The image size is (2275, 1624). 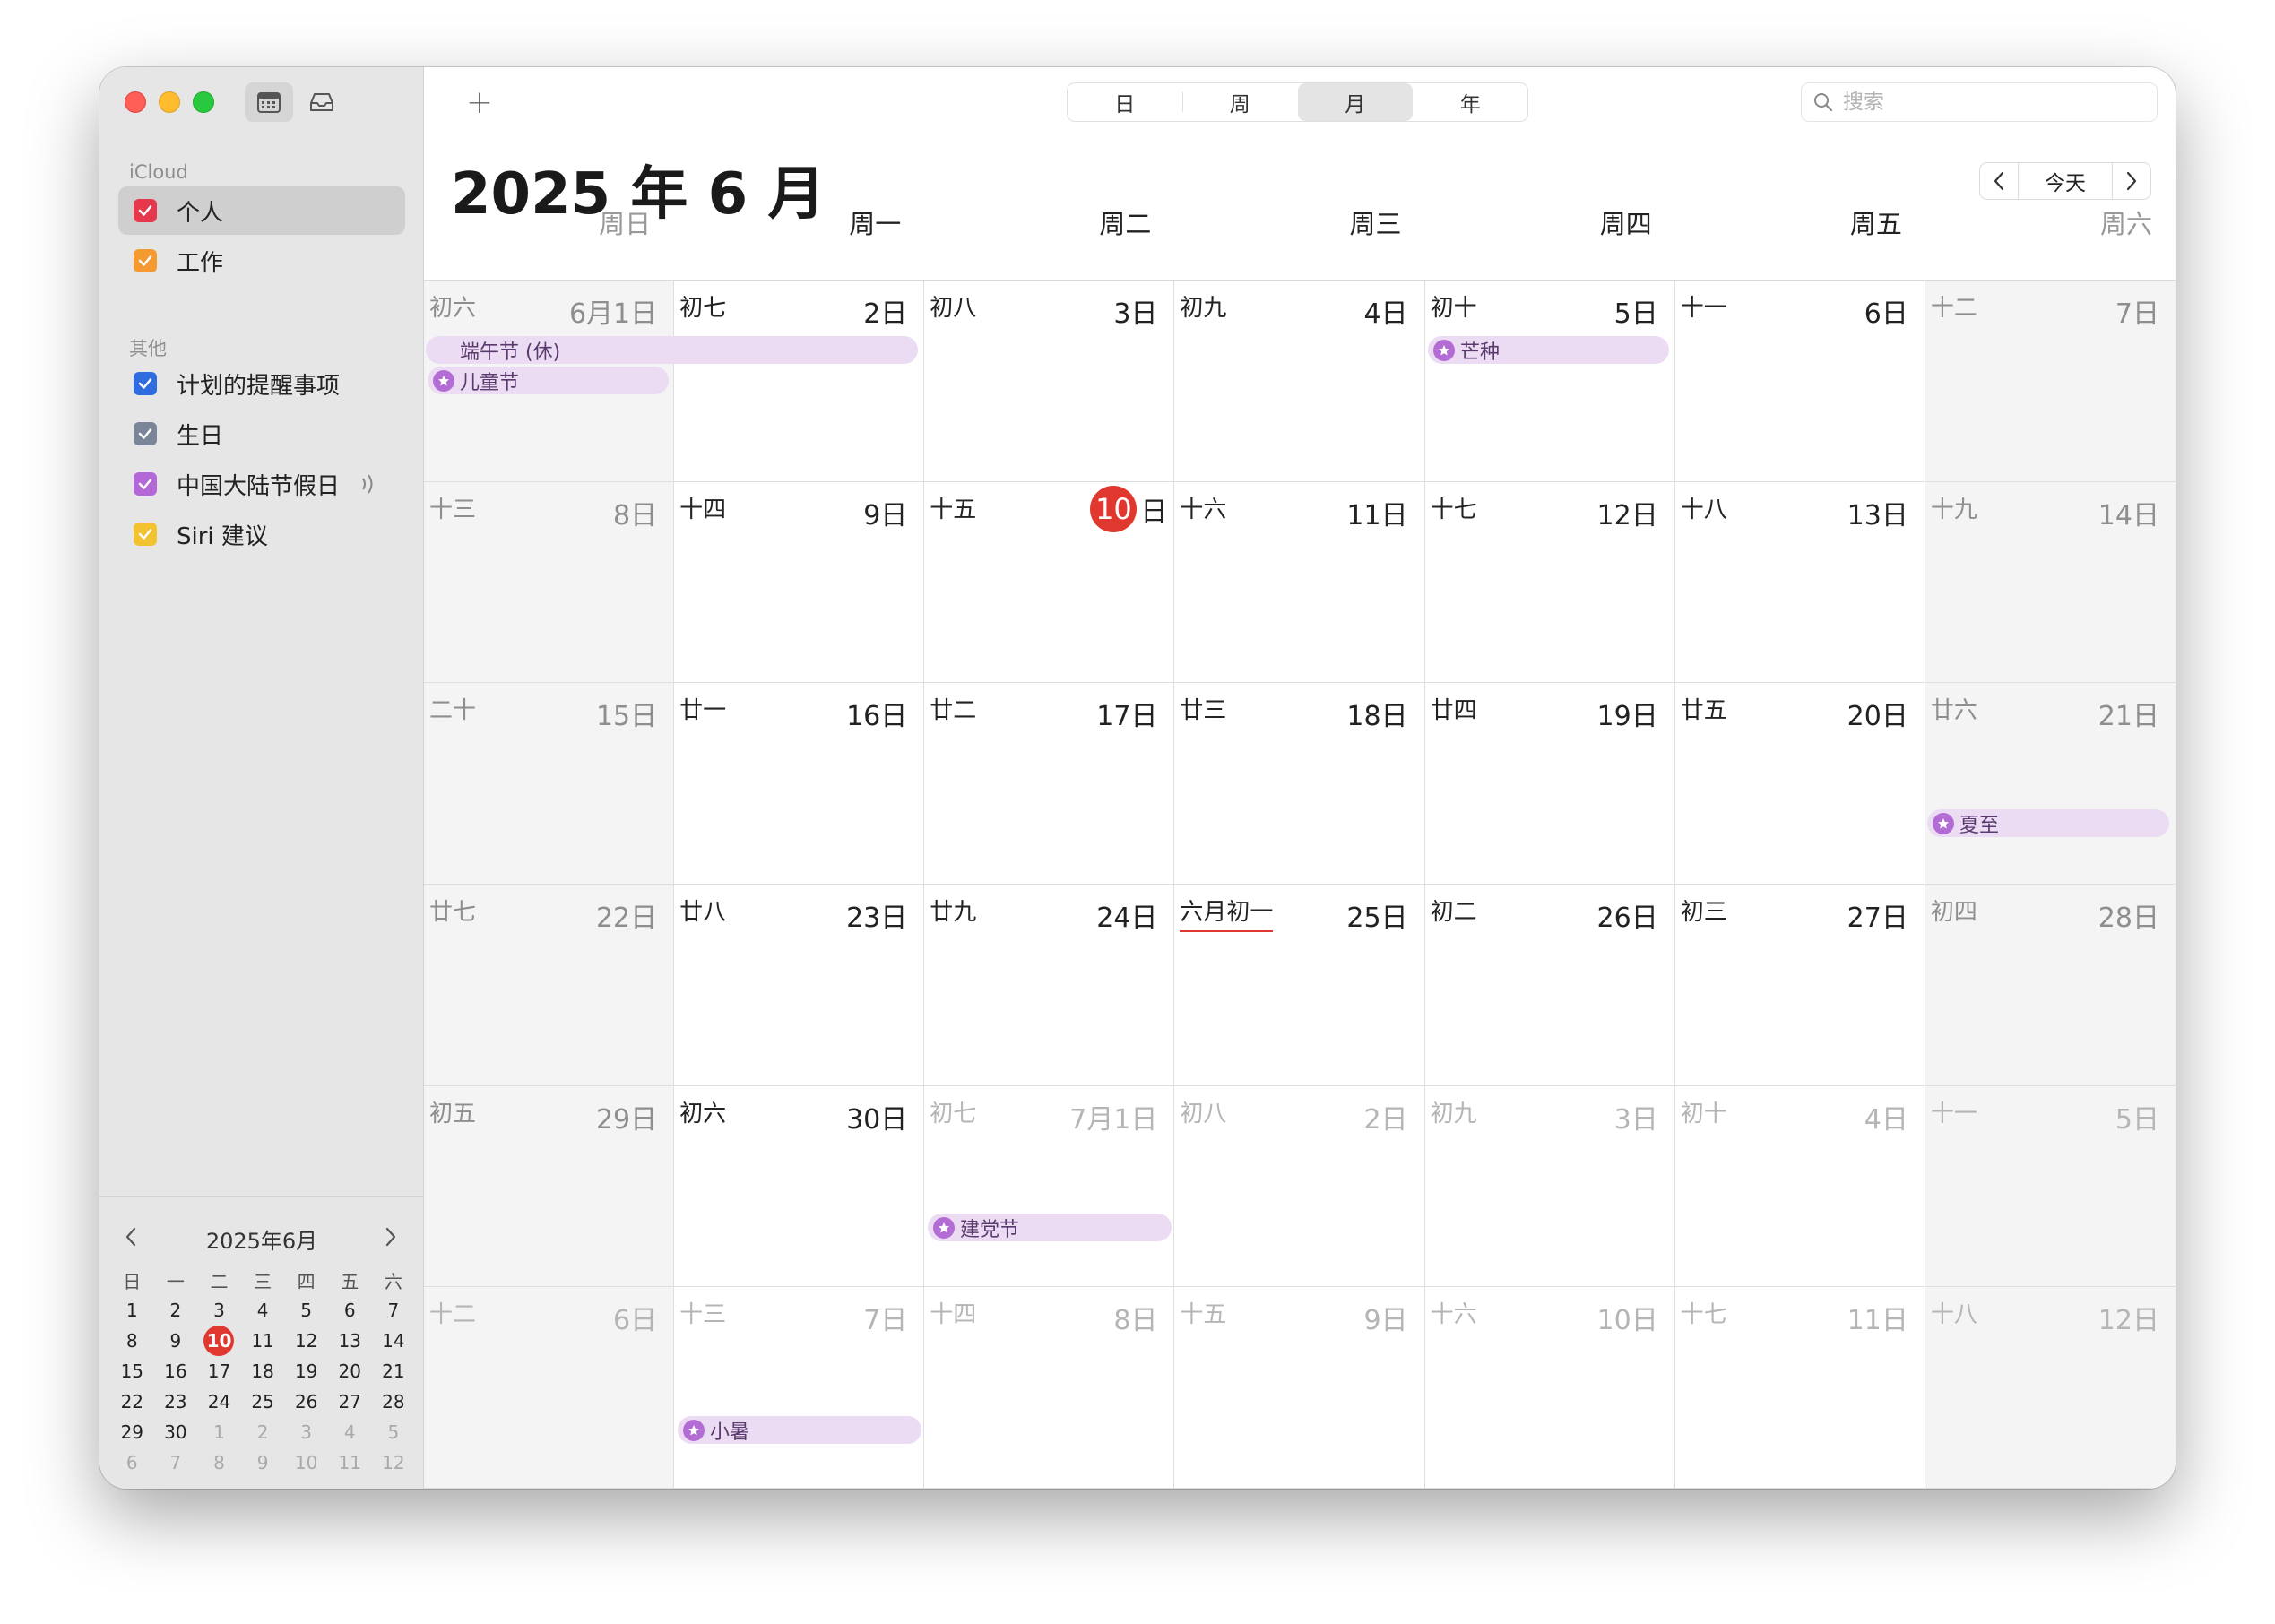 What do you see at coordinates (394, 1371) in the screenshot?
I see `mini-day: 21` at bounding box center [394, 1371].